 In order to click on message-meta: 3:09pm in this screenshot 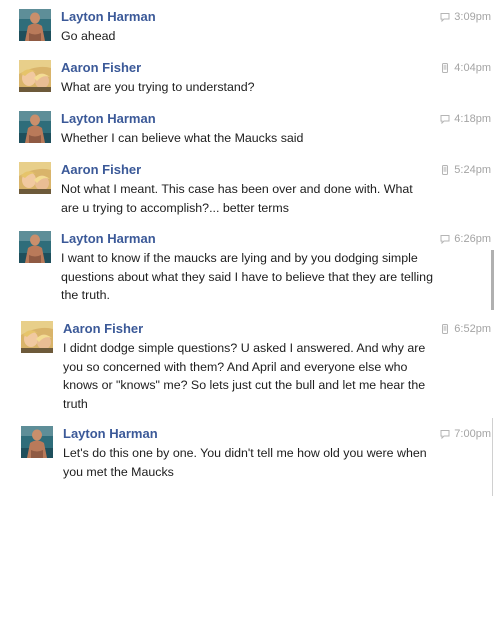, I will do `click(465, 17)`.